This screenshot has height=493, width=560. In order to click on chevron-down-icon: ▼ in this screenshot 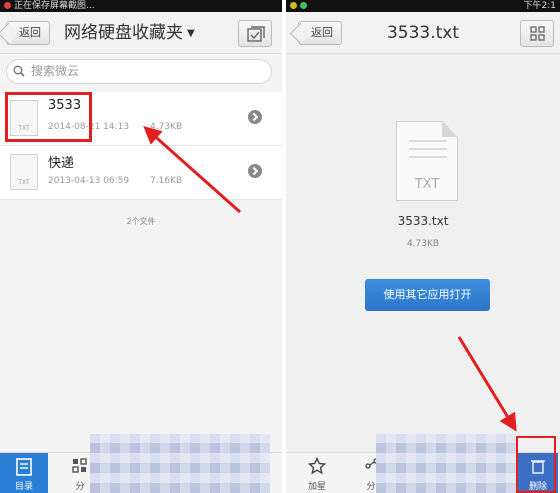, I will do `click(191, 33)`.